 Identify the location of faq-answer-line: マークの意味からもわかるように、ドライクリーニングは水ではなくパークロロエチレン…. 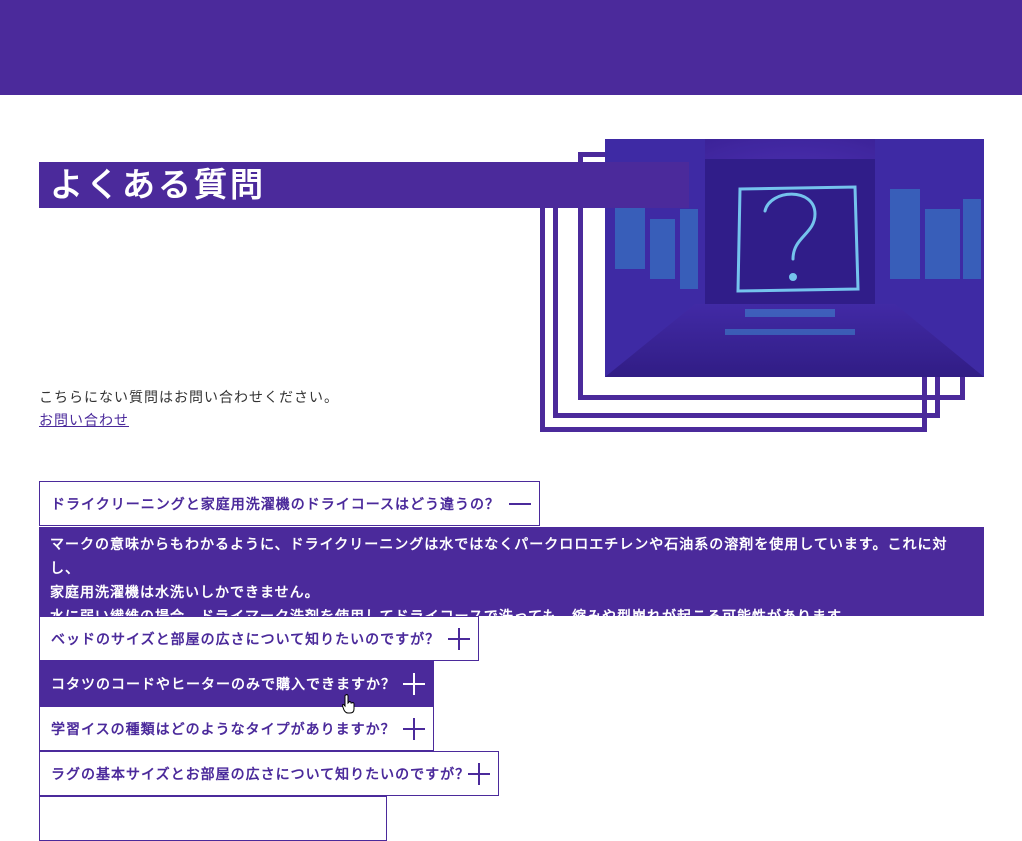
(499, 557).